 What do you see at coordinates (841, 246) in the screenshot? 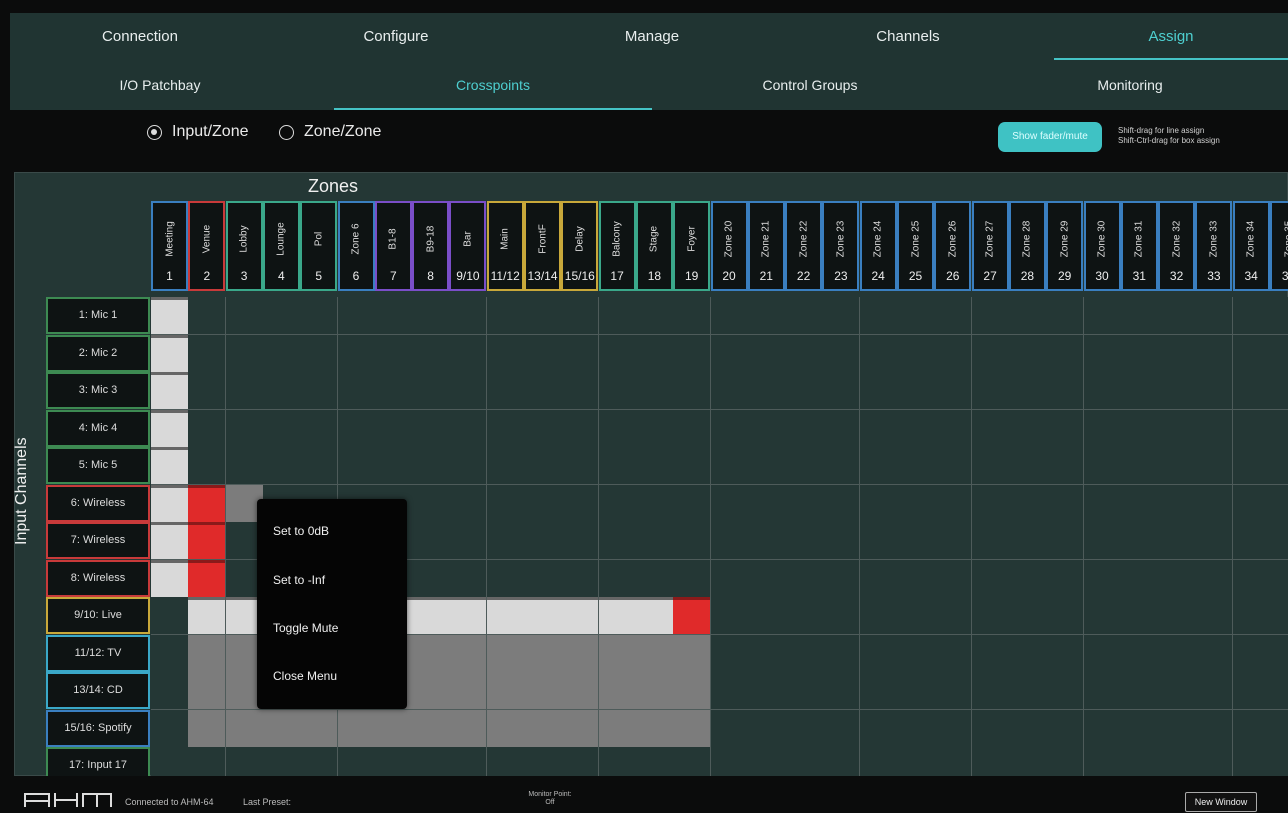
I see `zone-header: Zone 23 23` at bounding box center [841, 246].